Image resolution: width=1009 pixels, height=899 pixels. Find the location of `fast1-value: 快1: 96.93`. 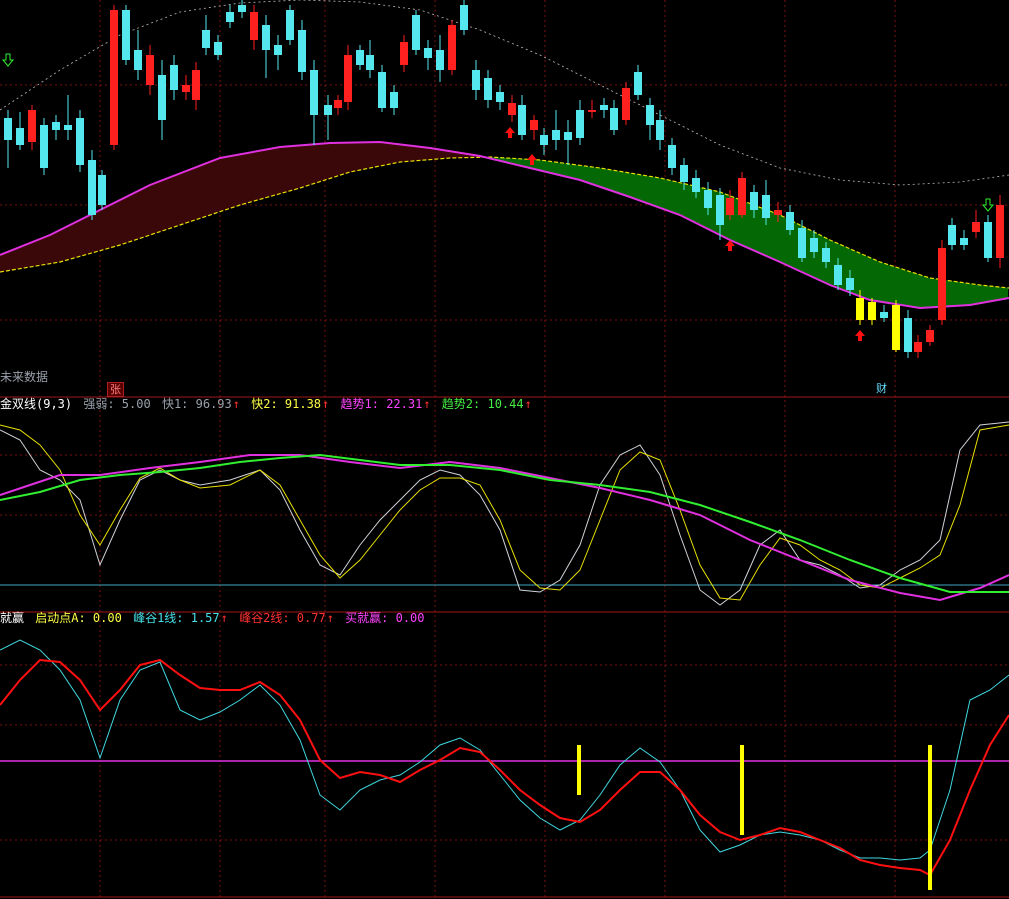

fast1-value: 快1: 96.93 is located at coordinates (196, 404).